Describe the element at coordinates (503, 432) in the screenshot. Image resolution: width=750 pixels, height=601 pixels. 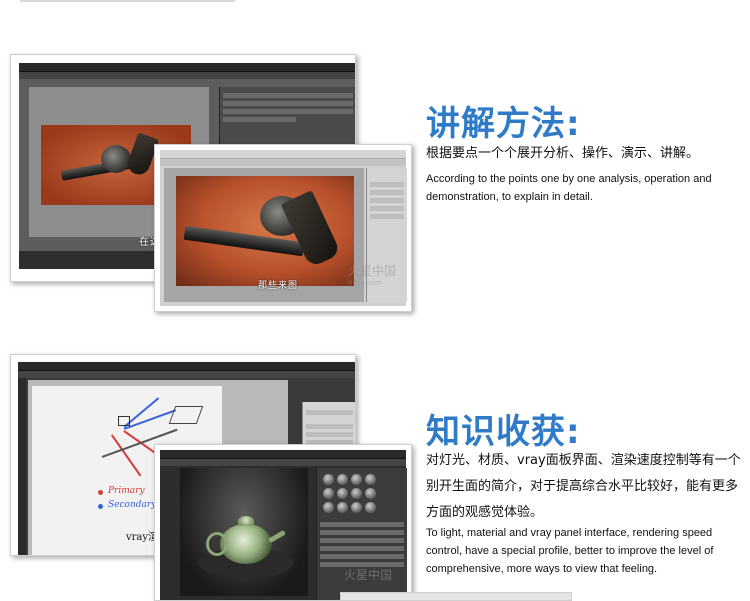
I see `section2-heading: 知识收获:` at that location.